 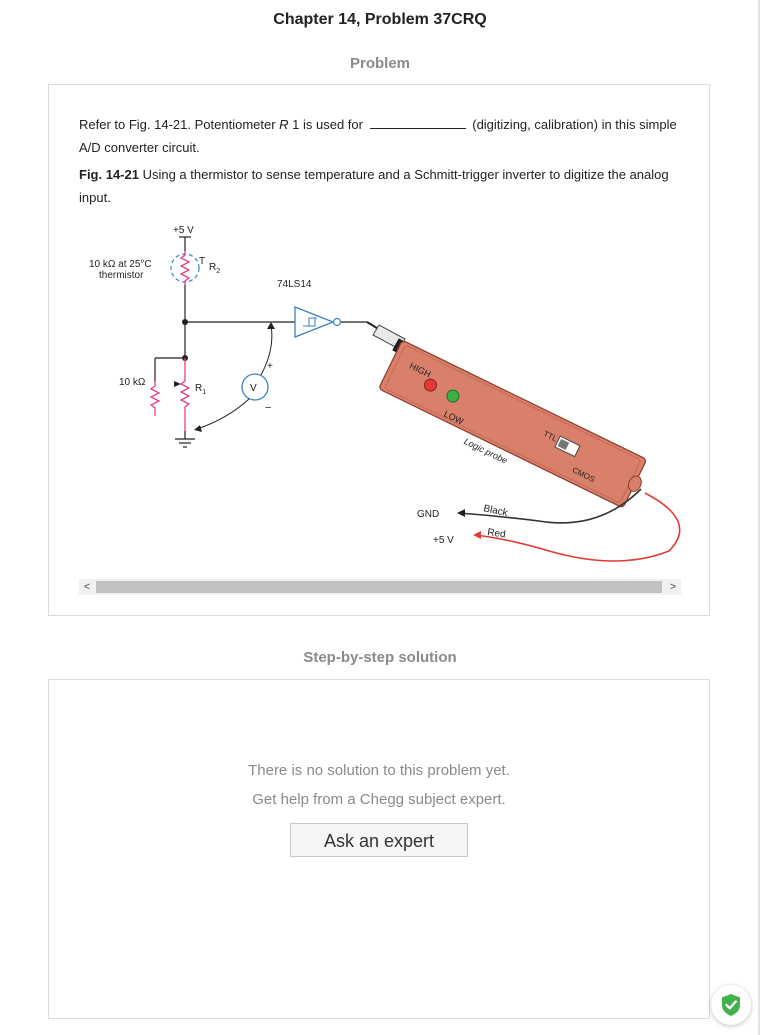 I want to click on red-lead, so click(x=577, y=527).